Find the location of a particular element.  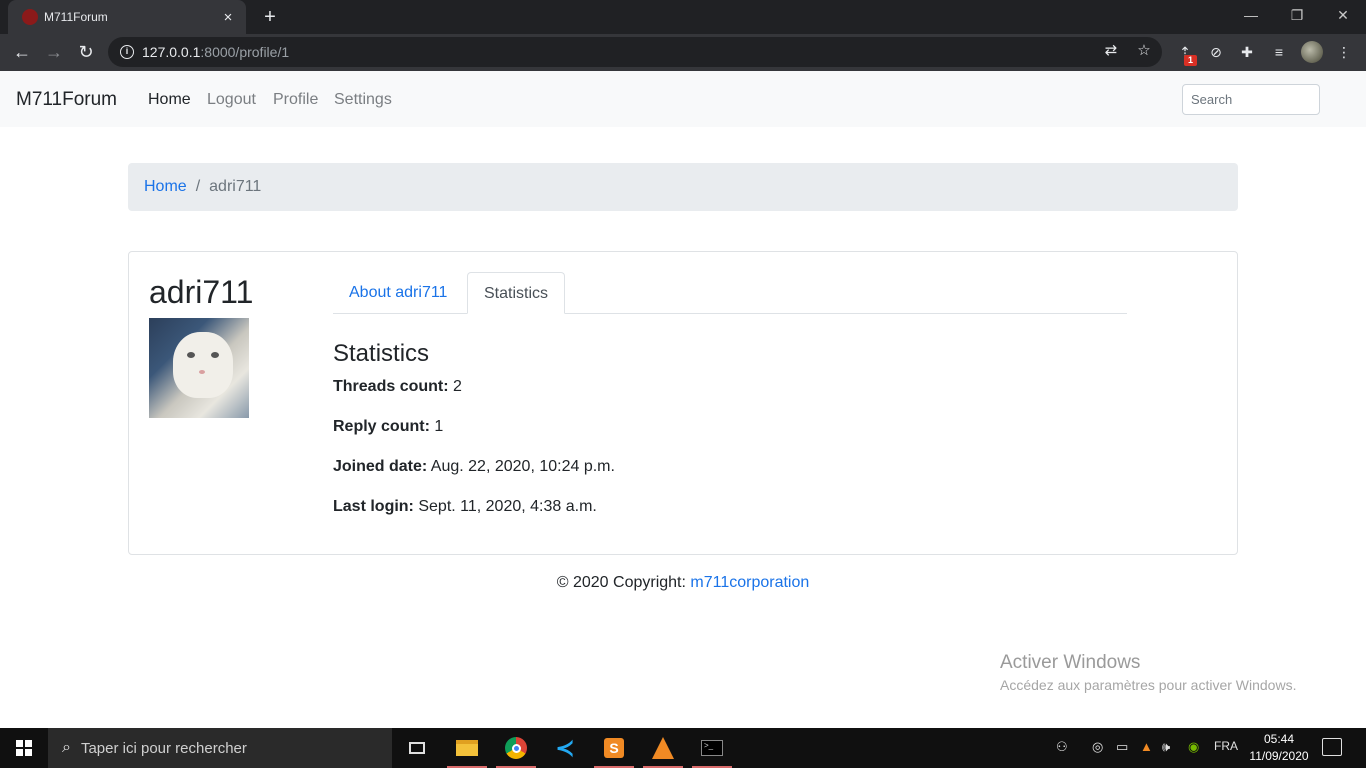

close-window-button: ✕ is located at coordinates (1343, 15).